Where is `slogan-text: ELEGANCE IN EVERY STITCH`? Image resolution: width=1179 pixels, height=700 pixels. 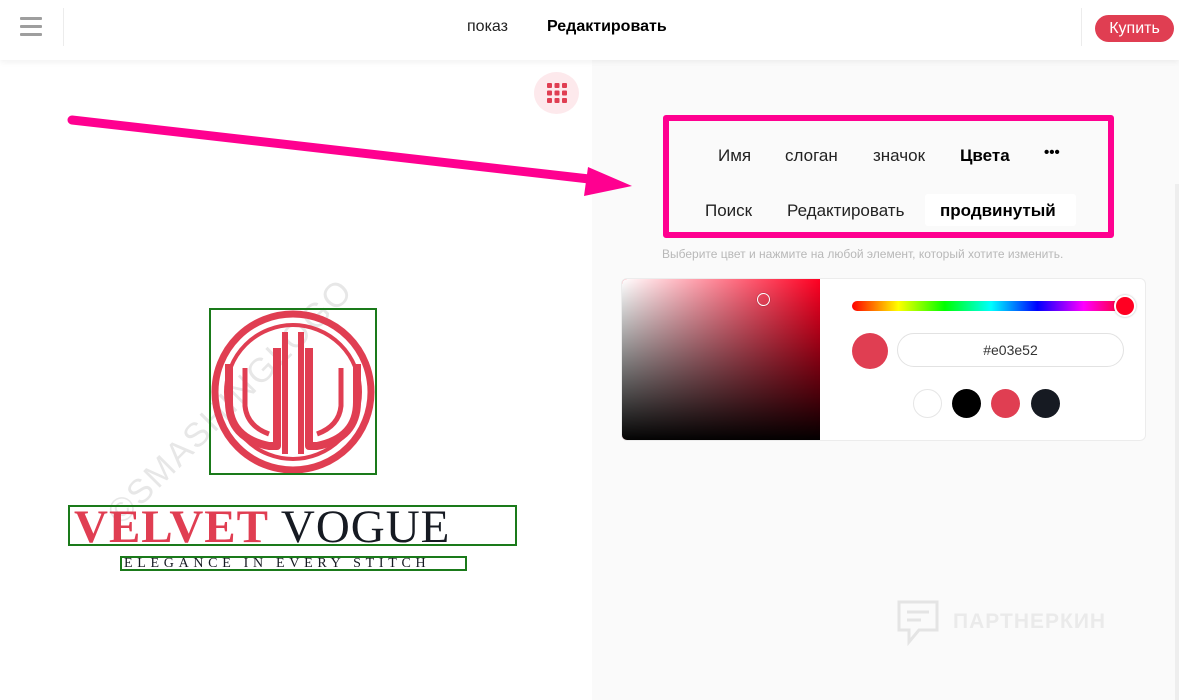 slogan-text: ELEGANCE IN EVERY STITCH is located at coordinates (277, 563).